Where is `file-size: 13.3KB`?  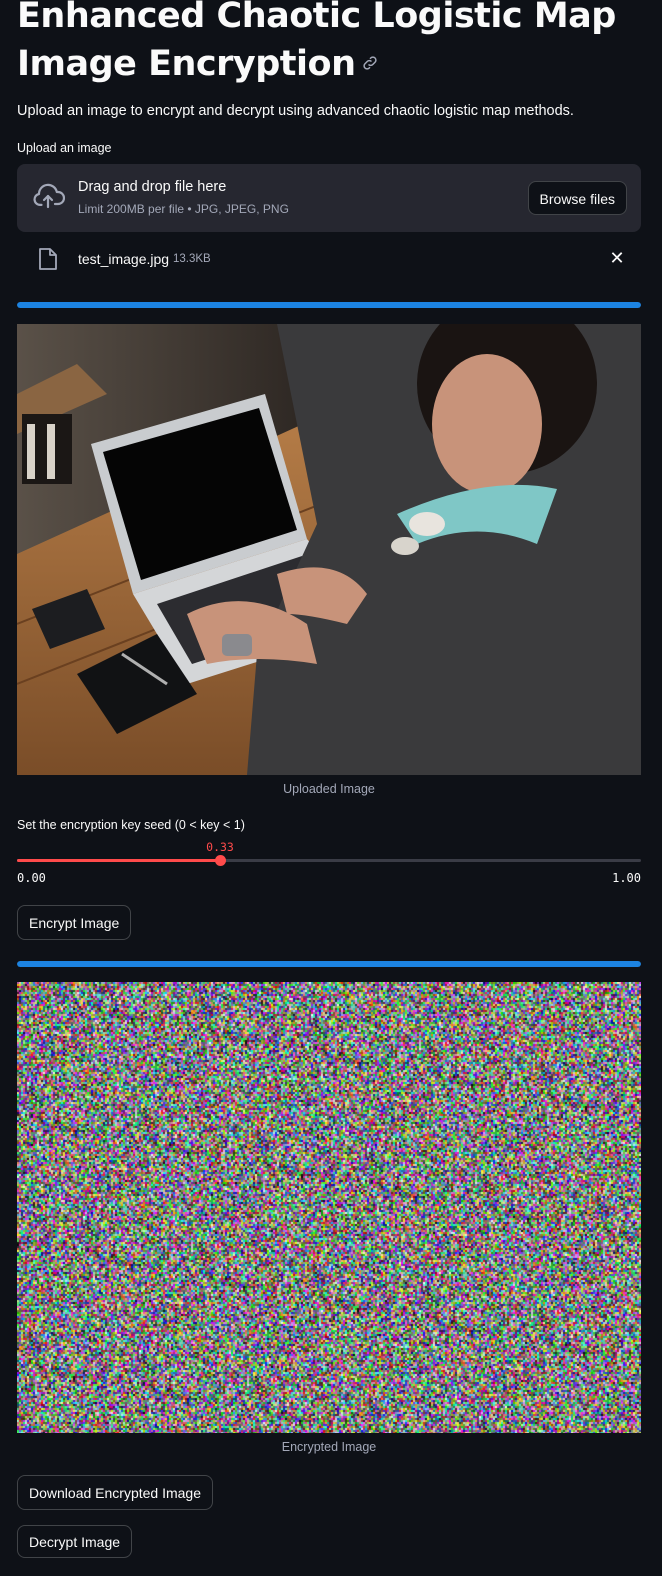 file-size: 13.3KB is located at coordinates (192, 259).